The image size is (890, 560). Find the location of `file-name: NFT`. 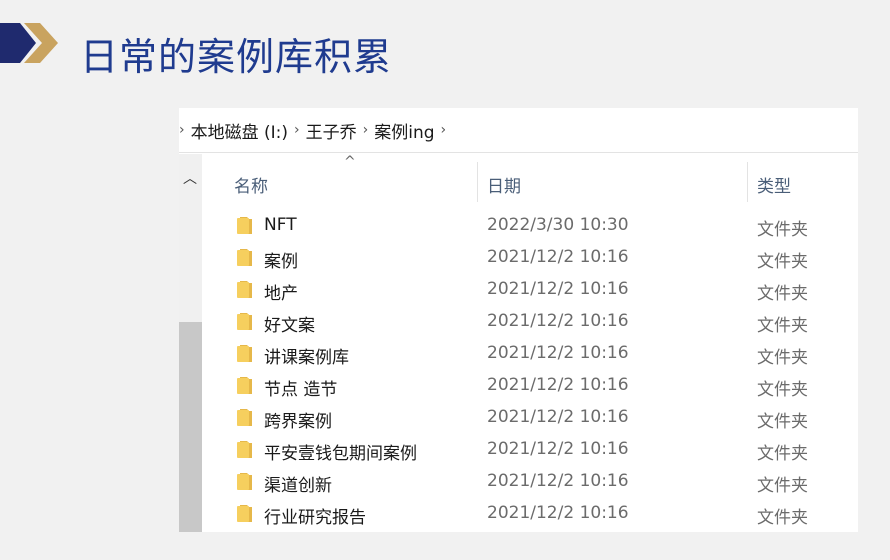

file-name: NFT is located at coordinates (280, 225).